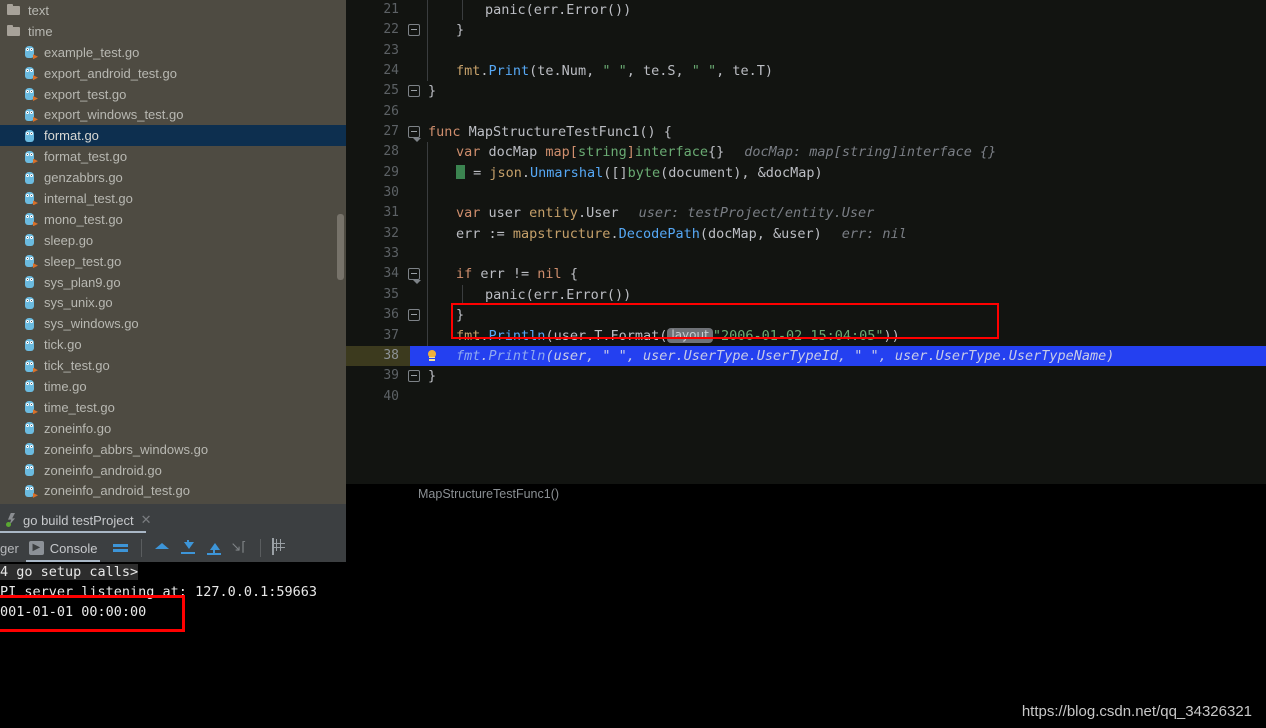 This screenshot has height=728, width=1266. Describe the element at coordinates (806, 376) in the screenshot. I see `code-line: 39 }` at that location.